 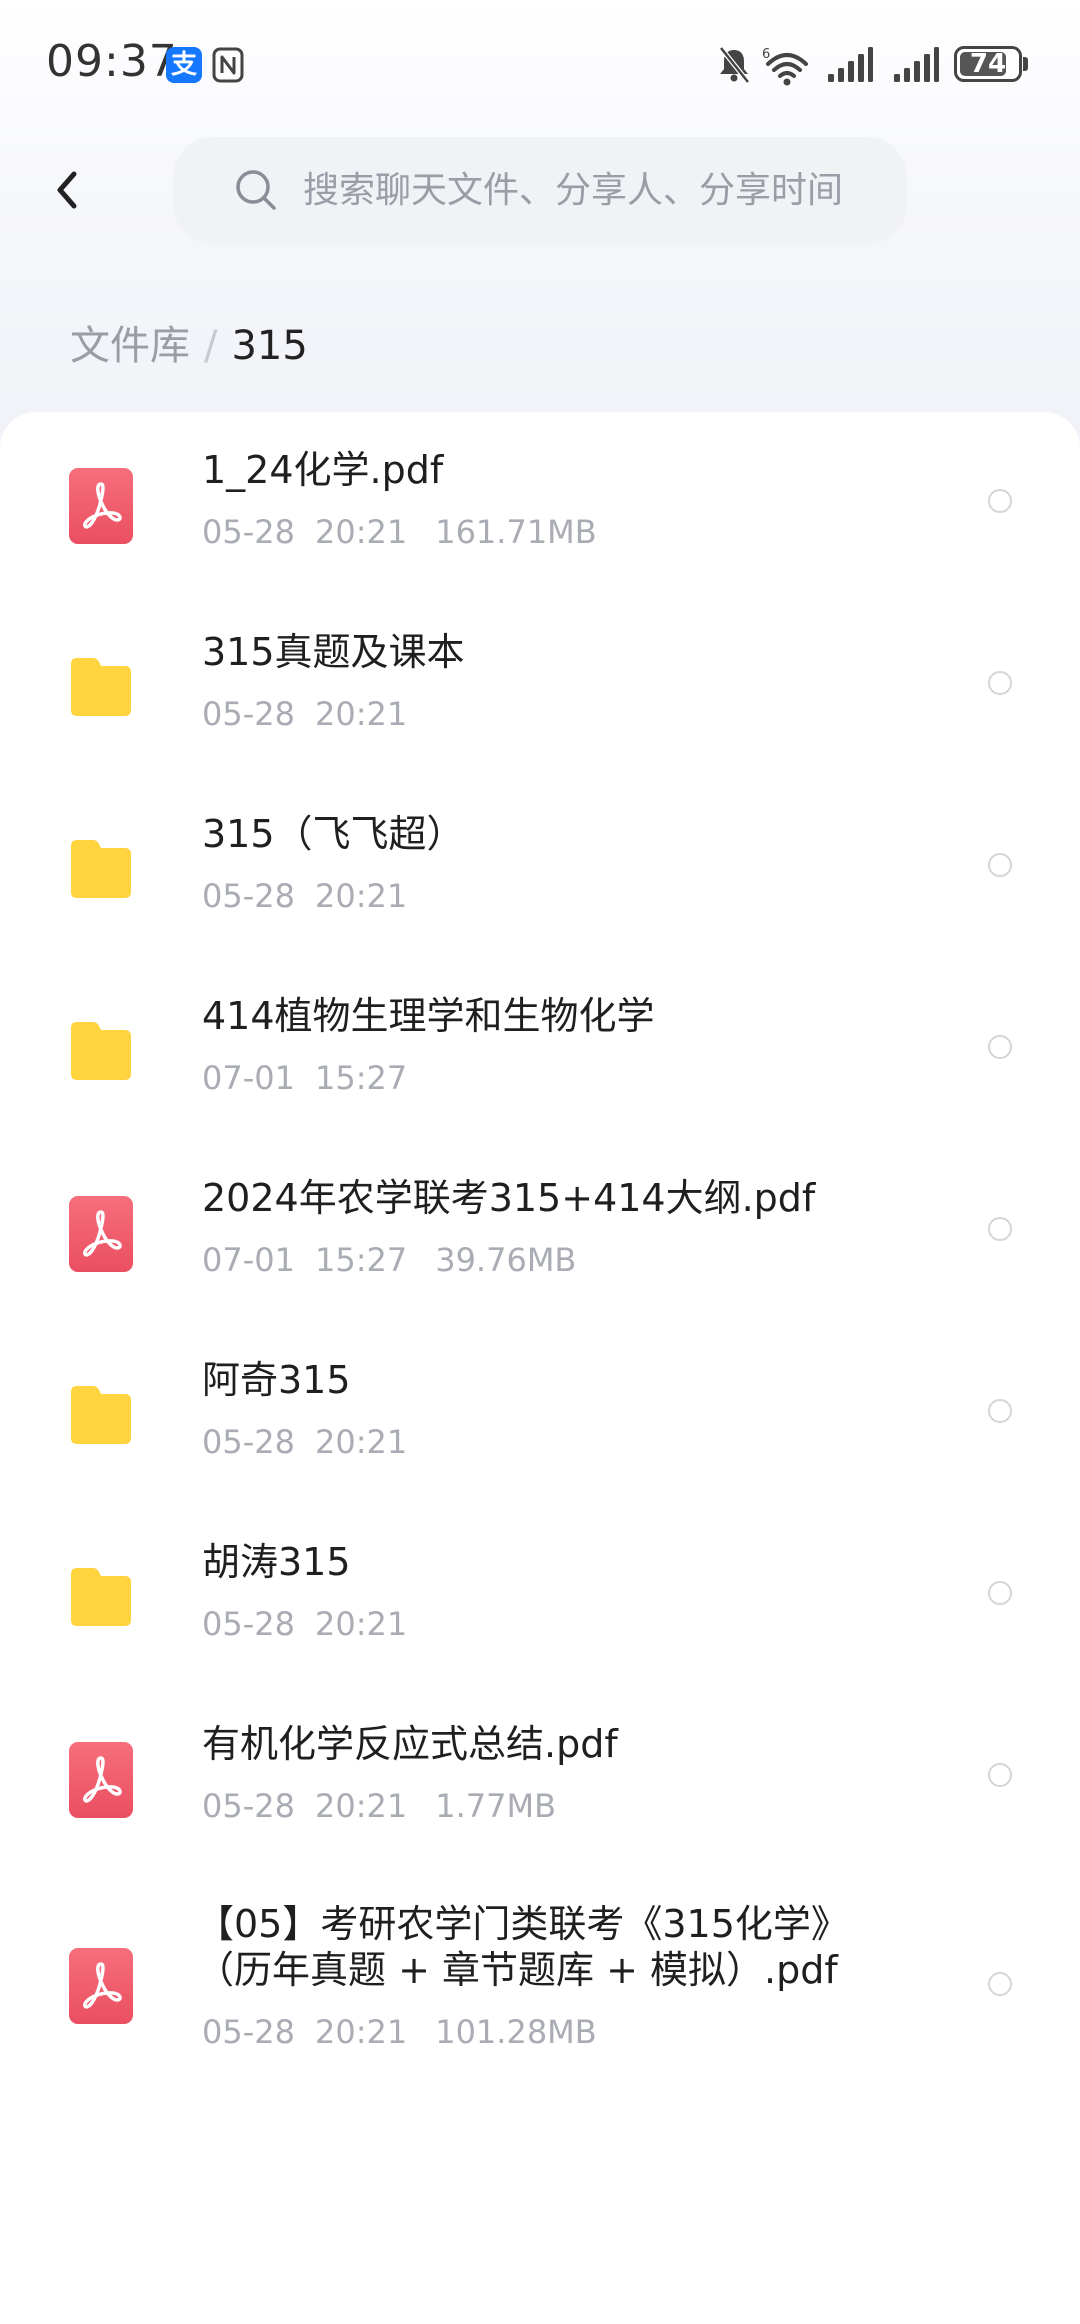 What do you see at coordinates (766, 54) in the screenshot?
I see `svg-text: 6` at bounding box center [766, 54].